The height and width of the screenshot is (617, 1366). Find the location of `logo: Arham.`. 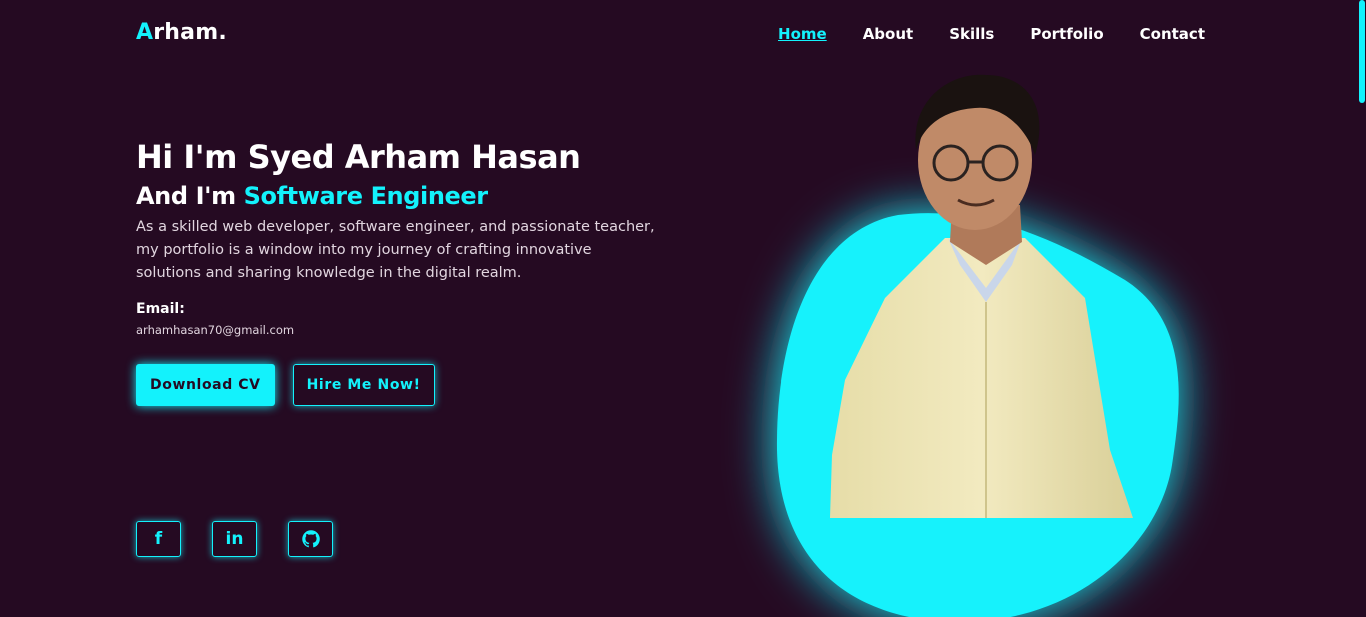

logo: Arham. is located at coordinates (181, 32).